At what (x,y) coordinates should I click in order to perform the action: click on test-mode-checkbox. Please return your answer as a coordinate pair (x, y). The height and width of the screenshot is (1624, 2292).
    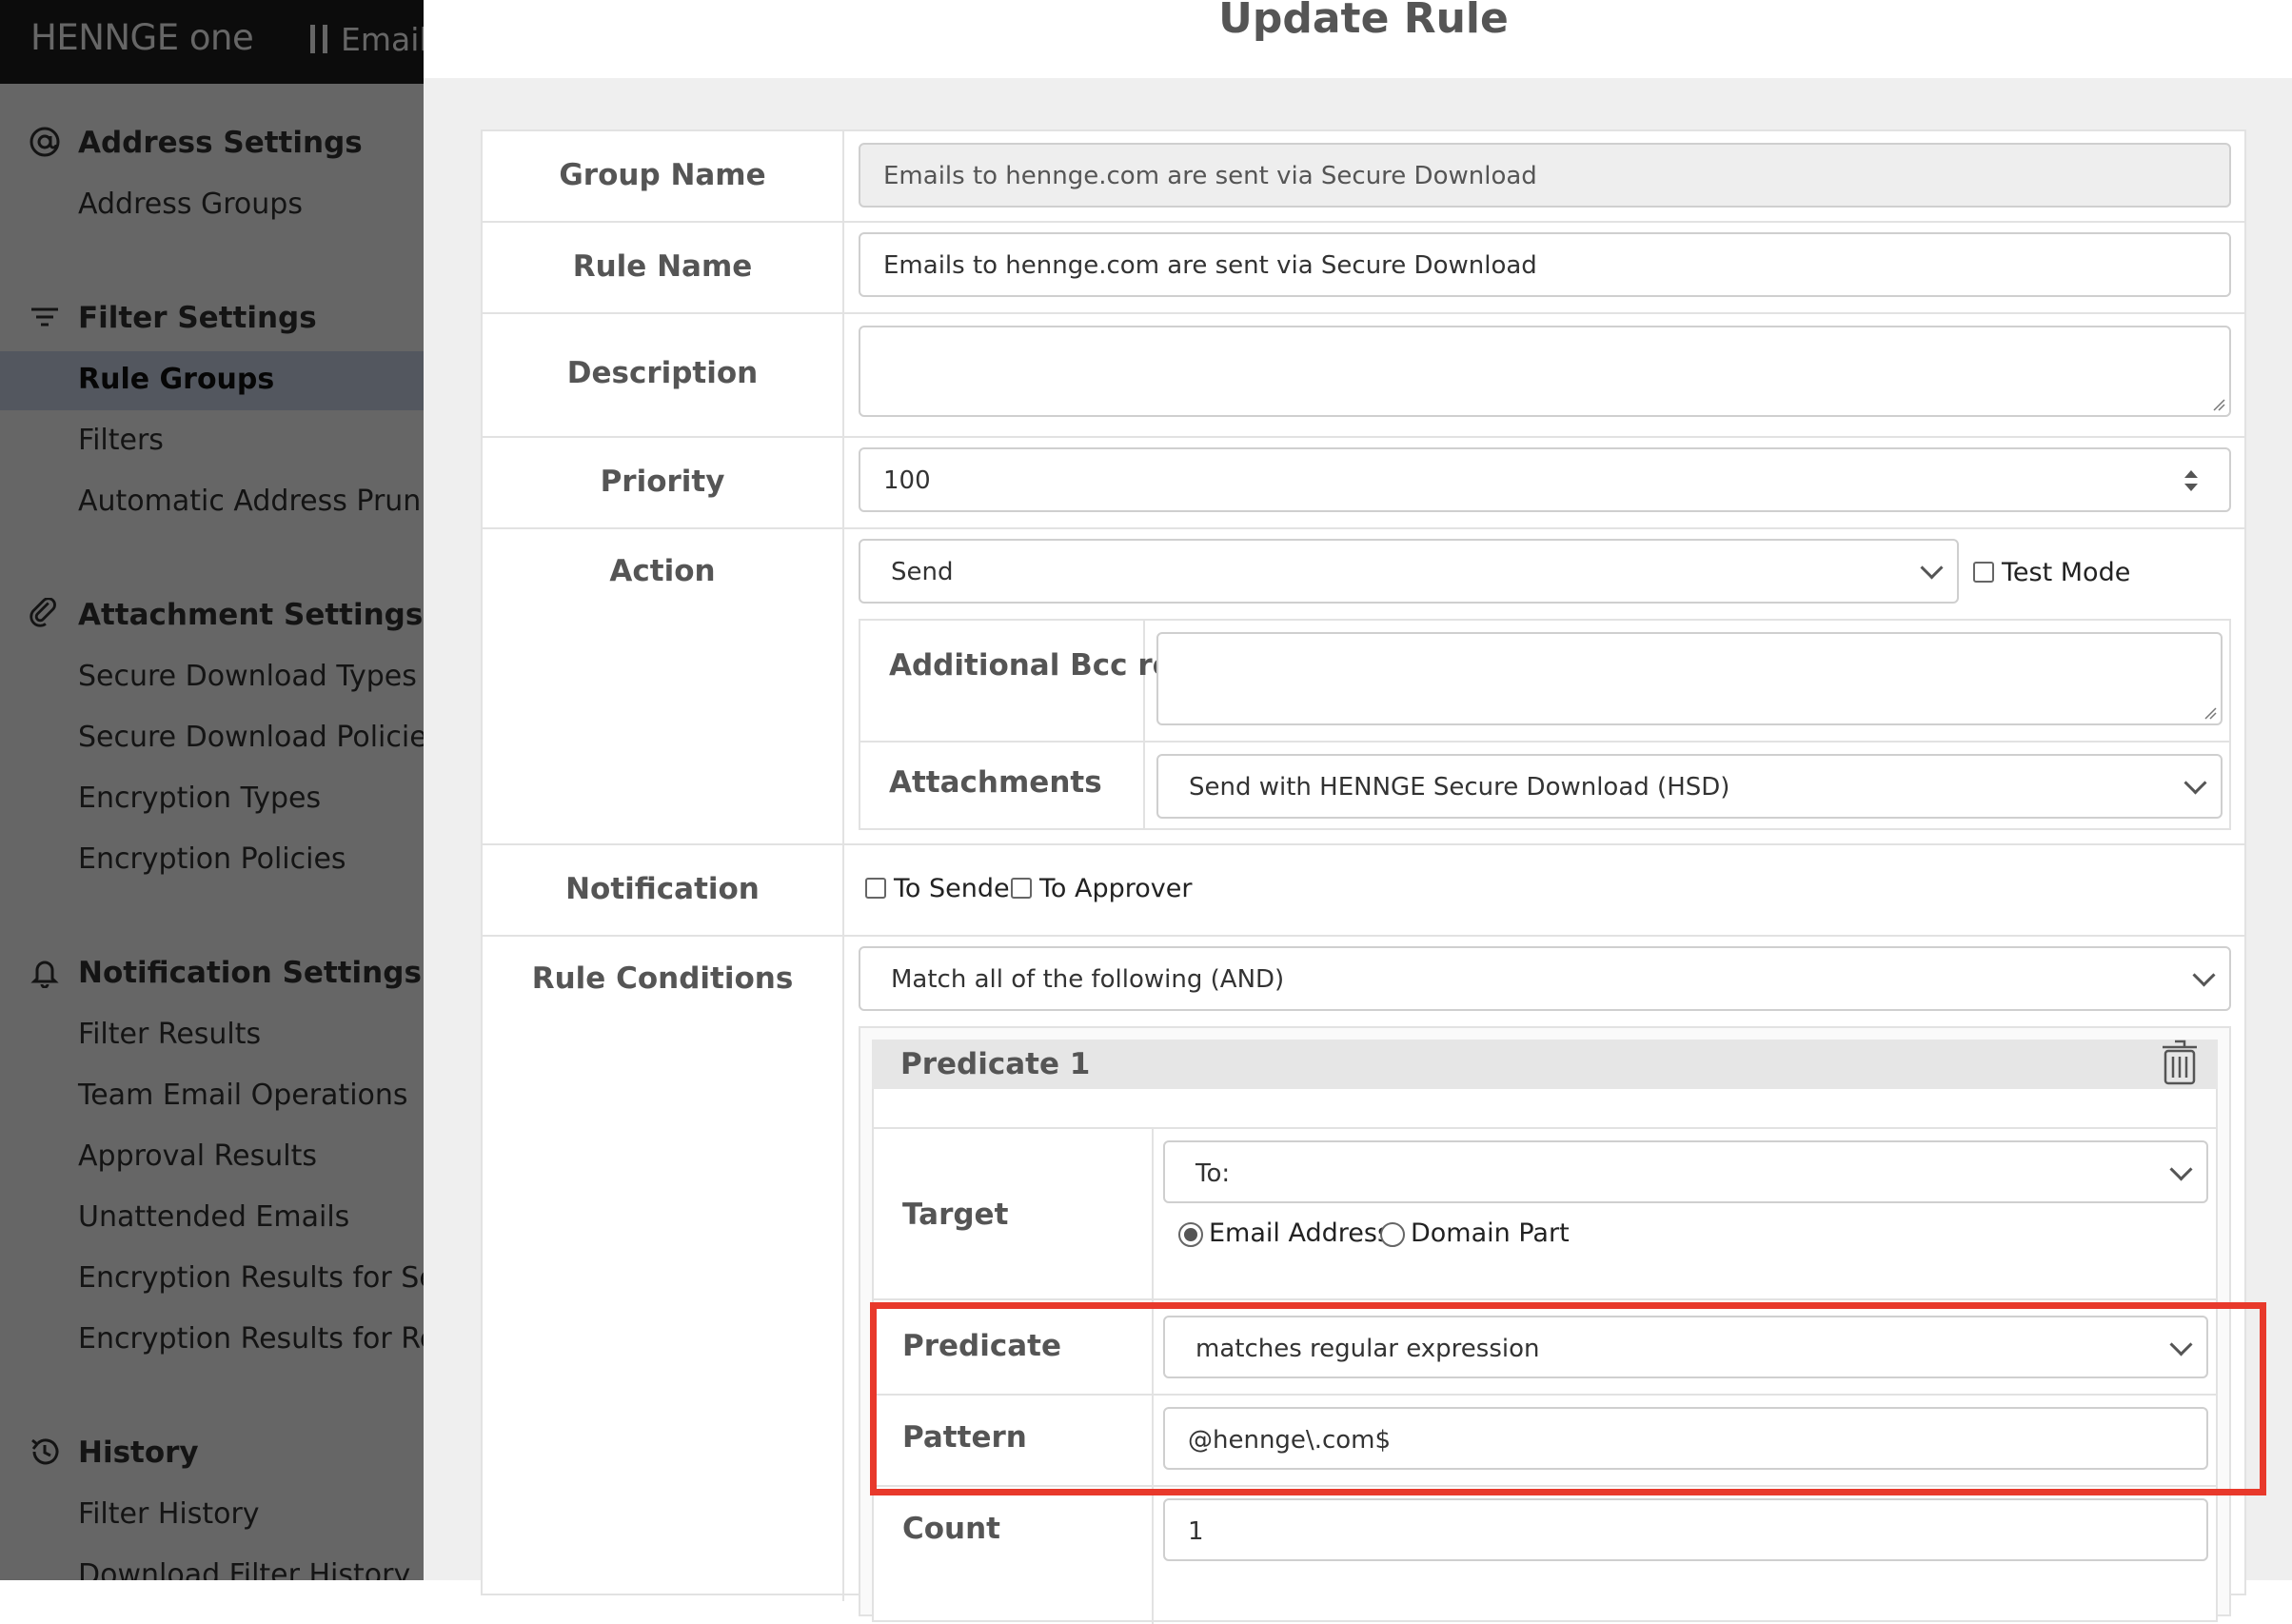
    Looking at the image, I should click on (1983, 572).